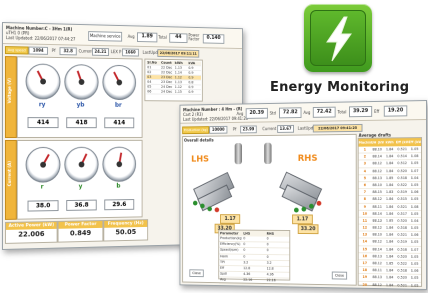 Image resolution: width=428 pixels, height=293 pixels. Describe the element at coordinates (257, 113) in the screenshot. I see `front-f1-value: 20.39` at that location.